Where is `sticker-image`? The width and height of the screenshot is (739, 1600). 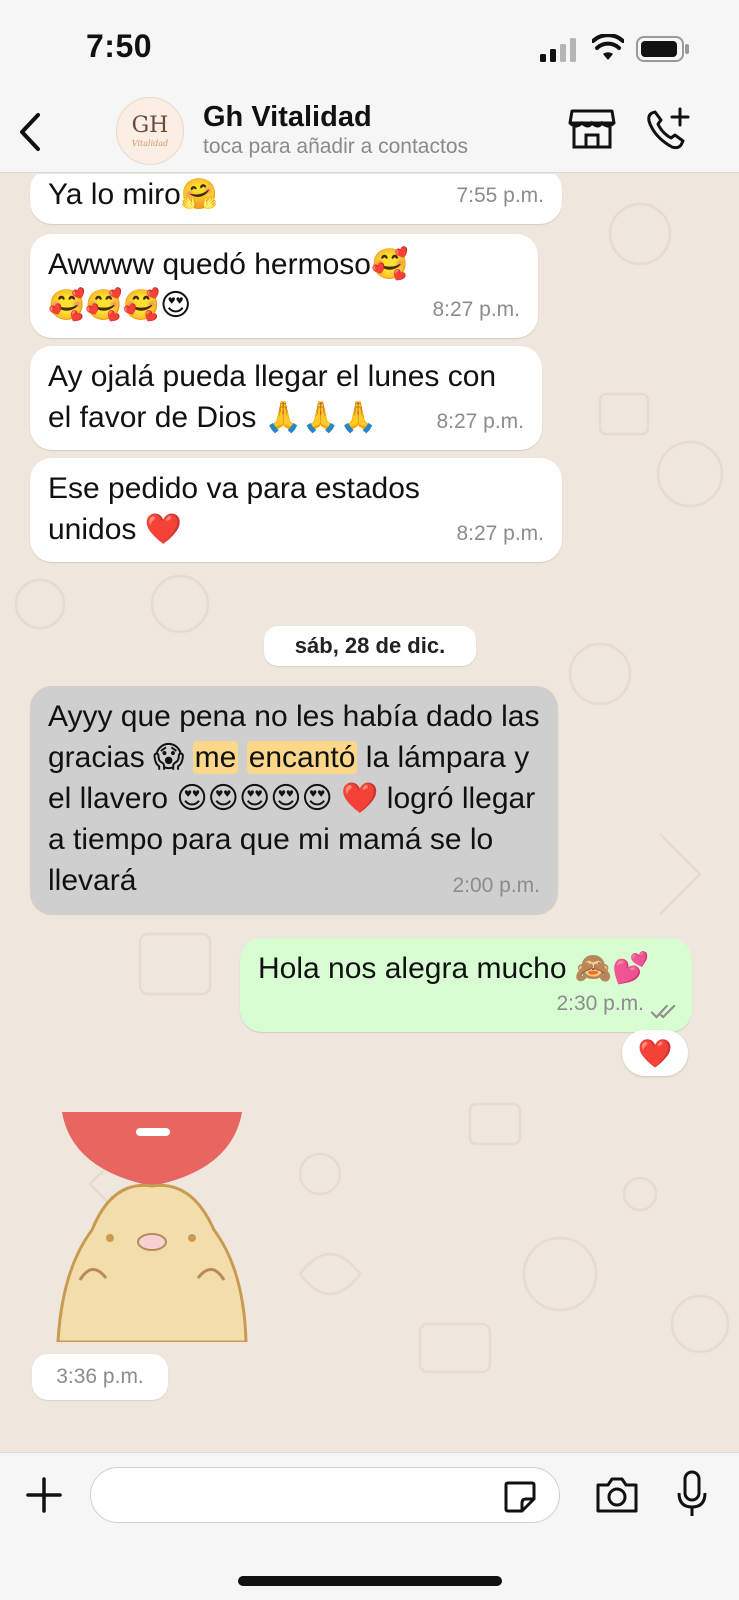 sticker-image is located at coordinates (152, 1226).